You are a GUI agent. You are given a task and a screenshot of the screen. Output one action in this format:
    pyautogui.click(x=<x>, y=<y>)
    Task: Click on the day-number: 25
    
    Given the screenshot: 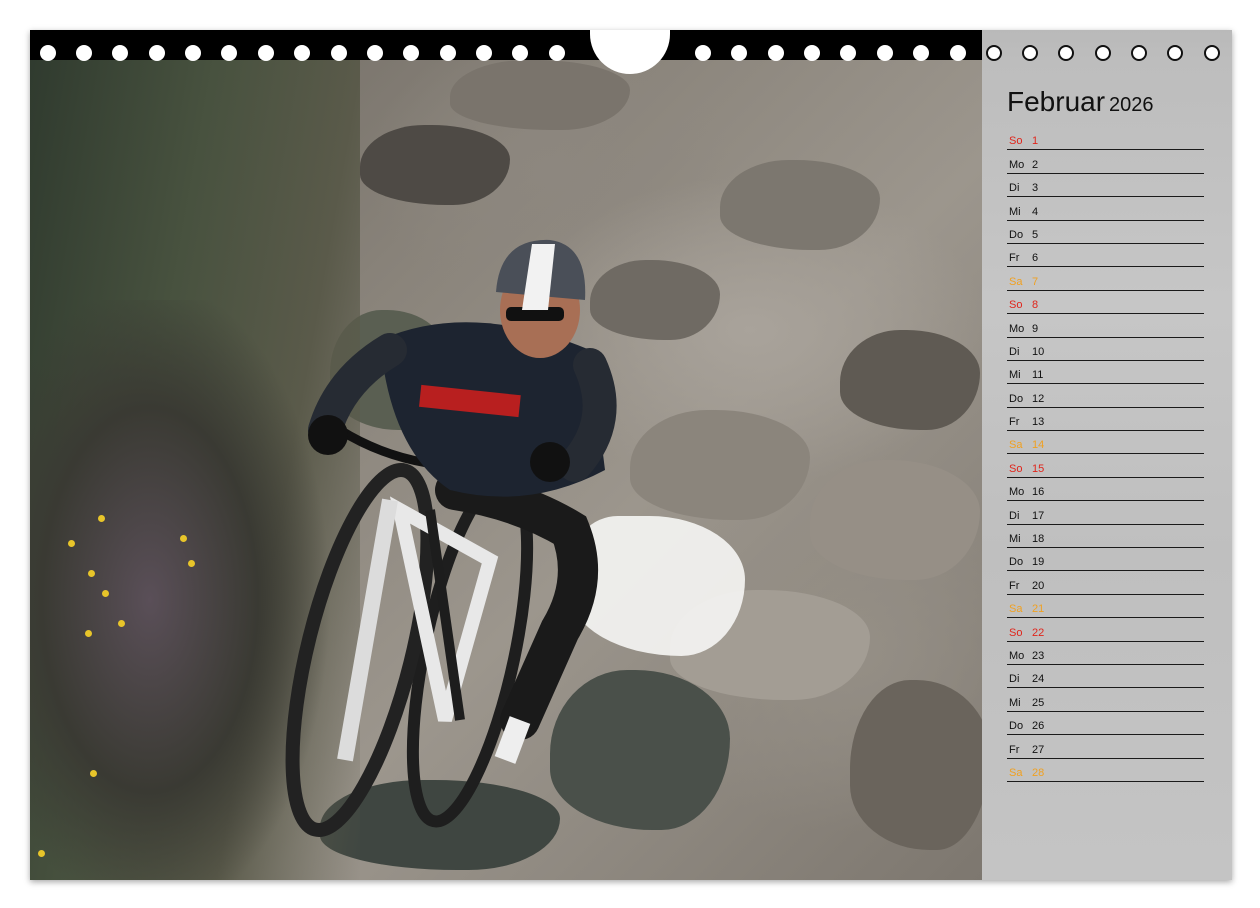 What is the action you would take?
    pyautogui.click(x=1038, y=702)
    